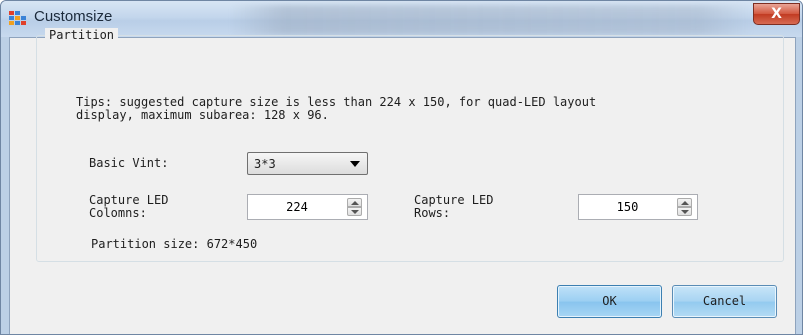  Describe the element at coordinates (355, 164) in the screenshot. I see `chevron-down-icon` at that location.